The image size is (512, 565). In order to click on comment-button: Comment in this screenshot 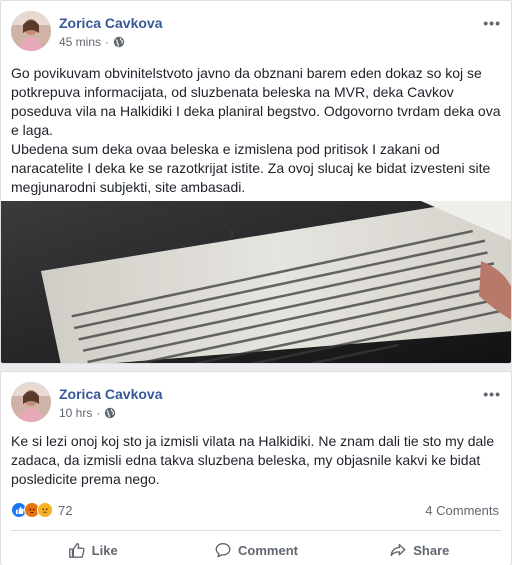, I will do `click(255, 550)`.